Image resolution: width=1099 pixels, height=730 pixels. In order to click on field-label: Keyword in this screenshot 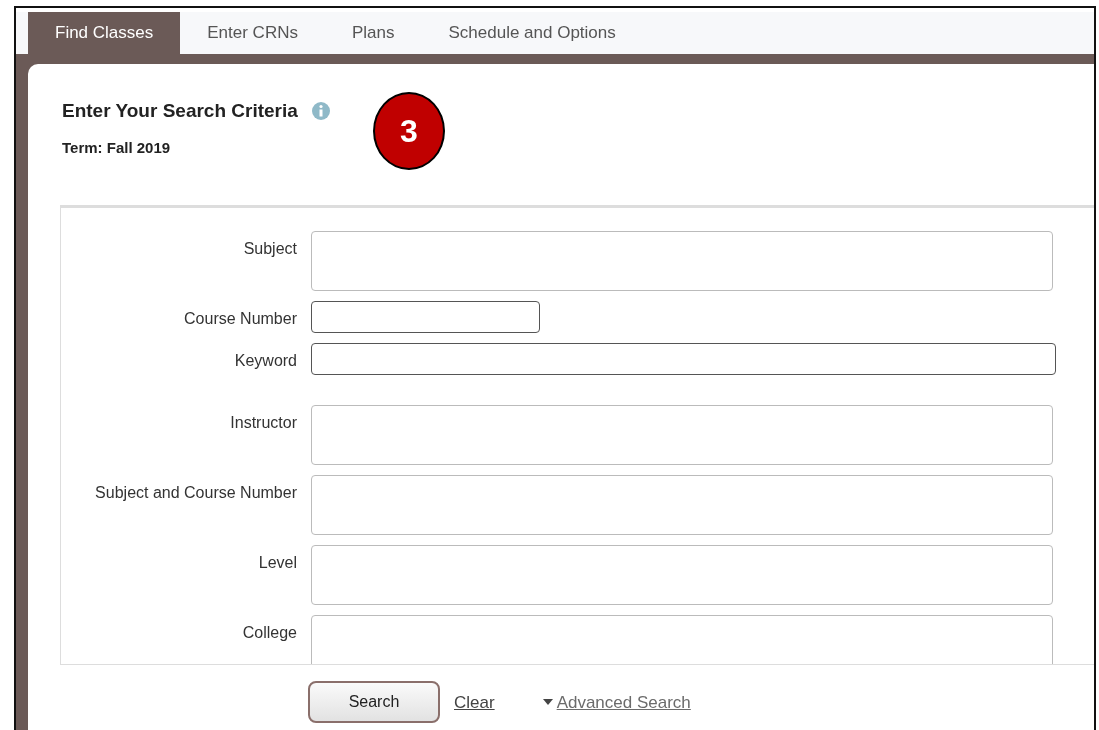, I will do `click(265, 361)`.